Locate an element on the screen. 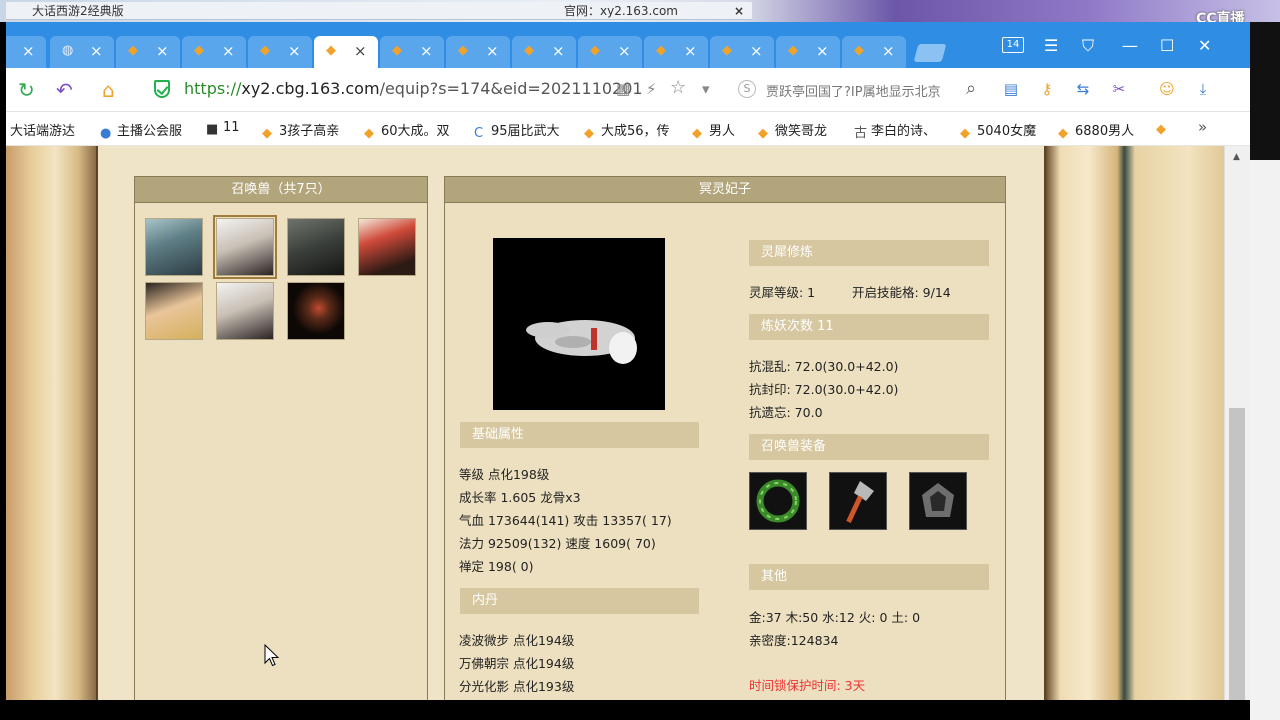 This screenshot has height=720, width=1280. bookmark-item: ■ 11 is located at coordinates (223, 128).